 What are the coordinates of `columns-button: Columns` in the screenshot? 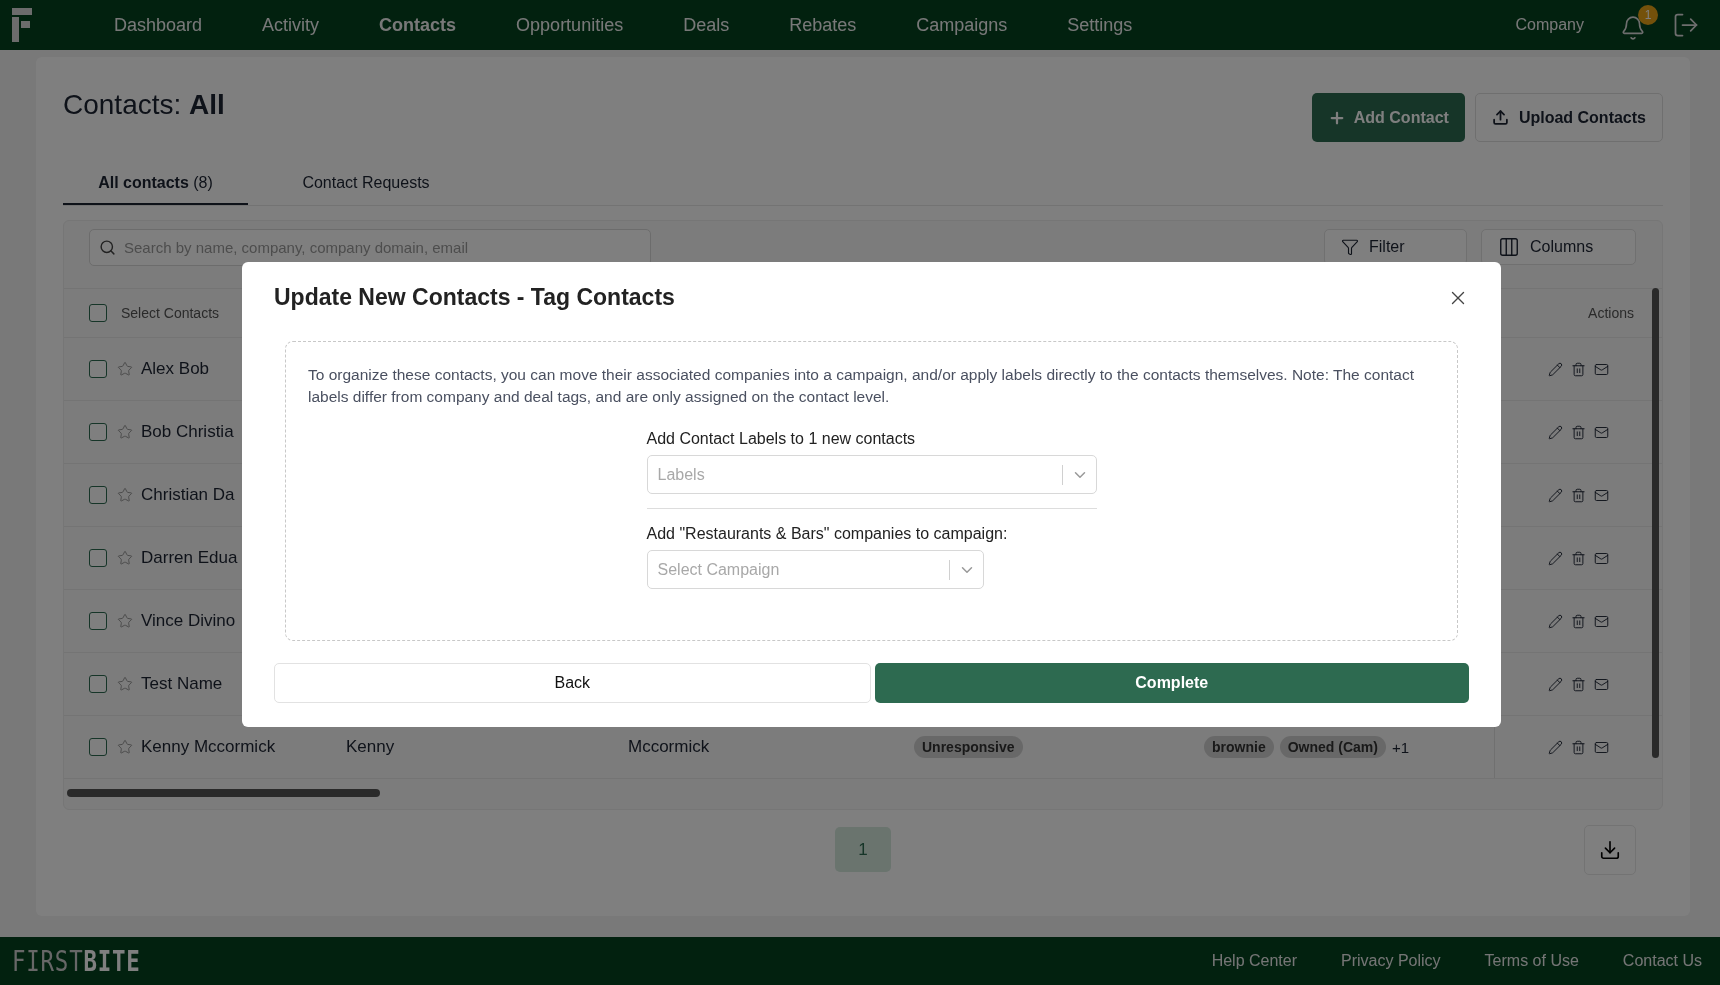 It's located at (1558, 247).